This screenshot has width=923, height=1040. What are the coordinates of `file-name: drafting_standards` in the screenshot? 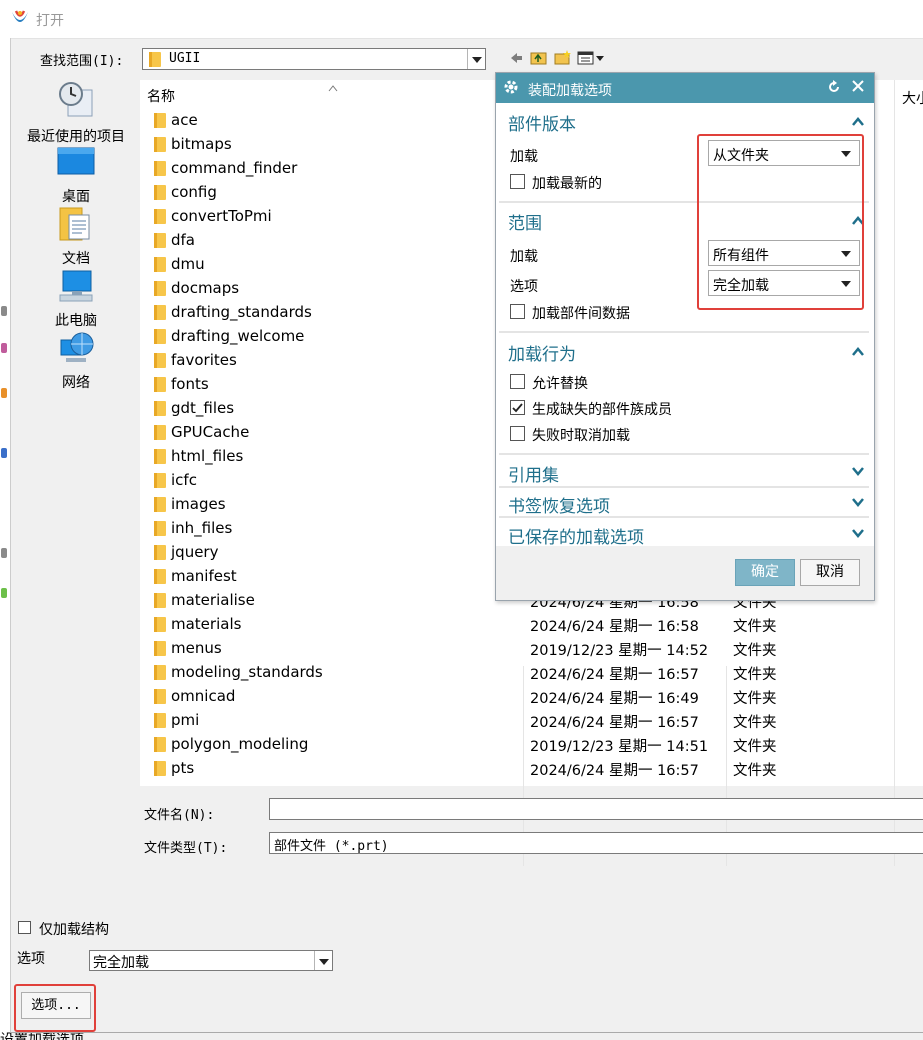 It's located at (241, 312).